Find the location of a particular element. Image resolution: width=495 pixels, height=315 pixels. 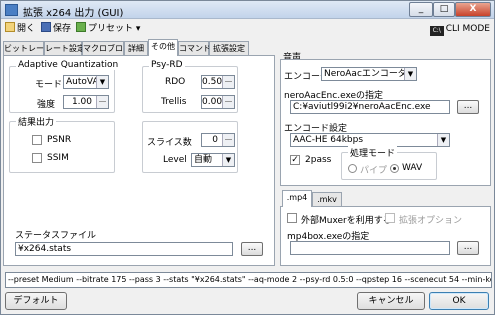

level-select: 自動 ▼ is located at coordinates (213, 160).